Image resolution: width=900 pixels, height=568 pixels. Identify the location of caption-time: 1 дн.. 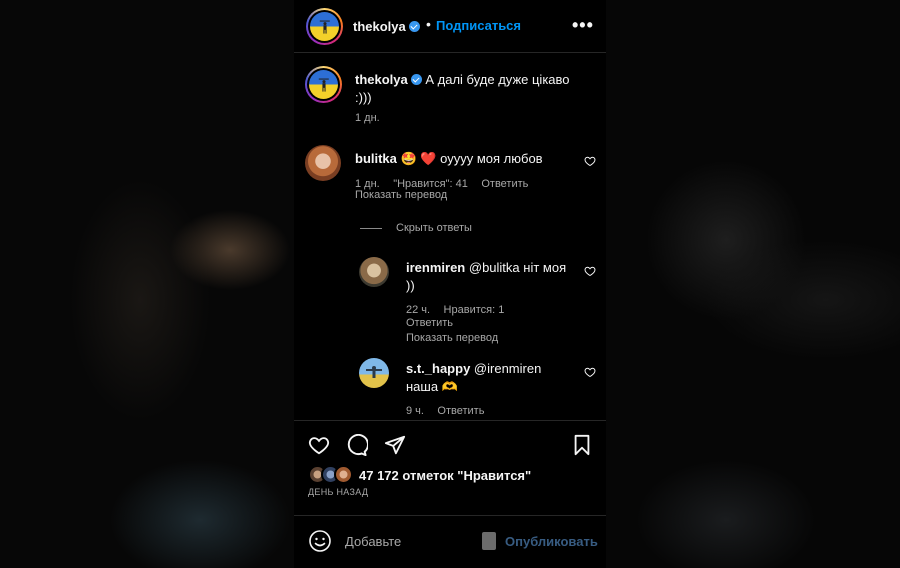
(367, 118).